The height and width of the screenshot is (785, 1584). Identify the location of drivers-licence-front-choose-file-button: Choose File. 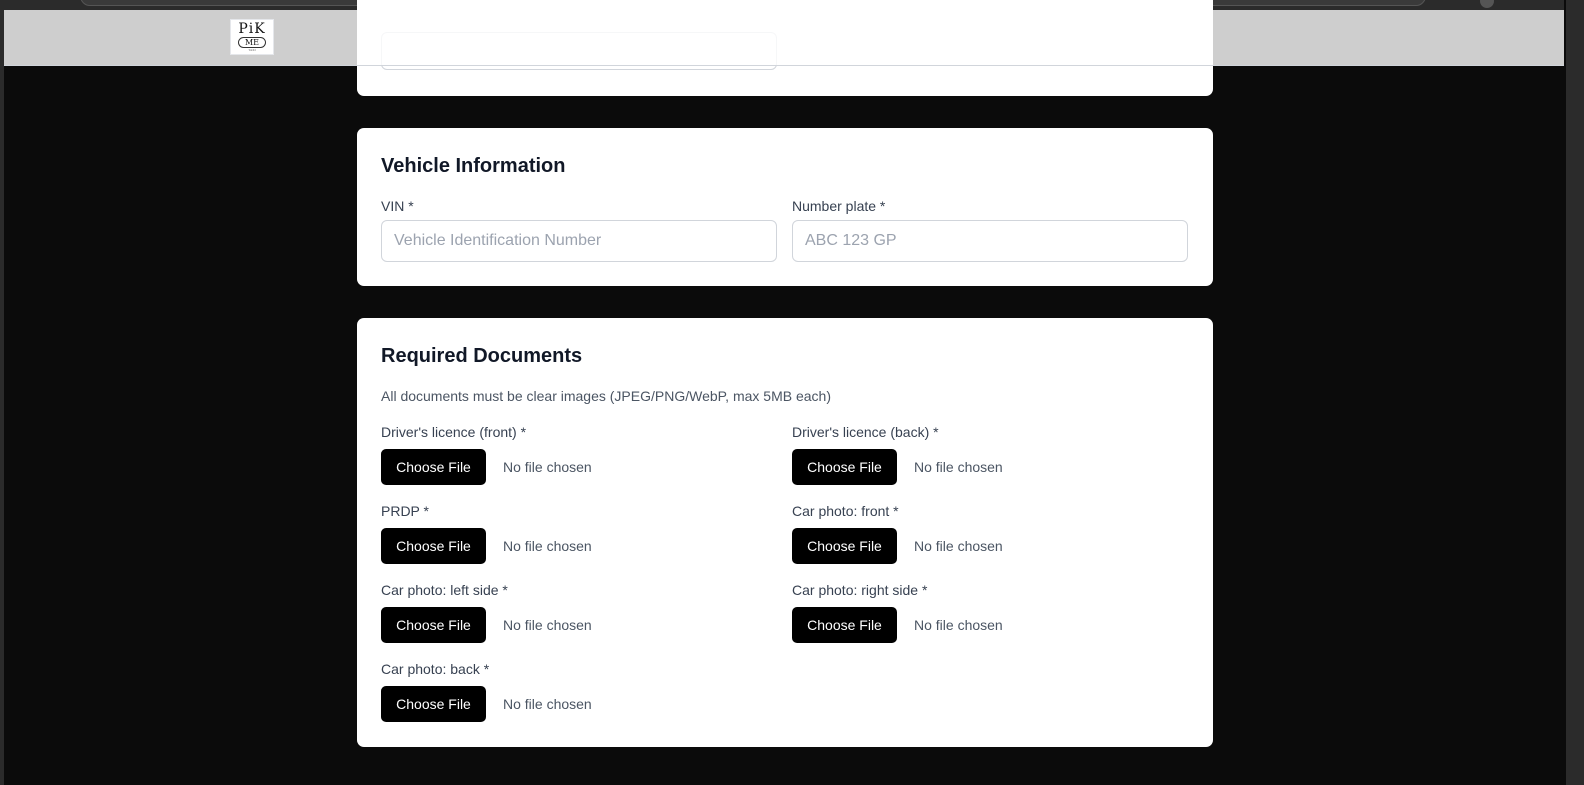
(433, 467).